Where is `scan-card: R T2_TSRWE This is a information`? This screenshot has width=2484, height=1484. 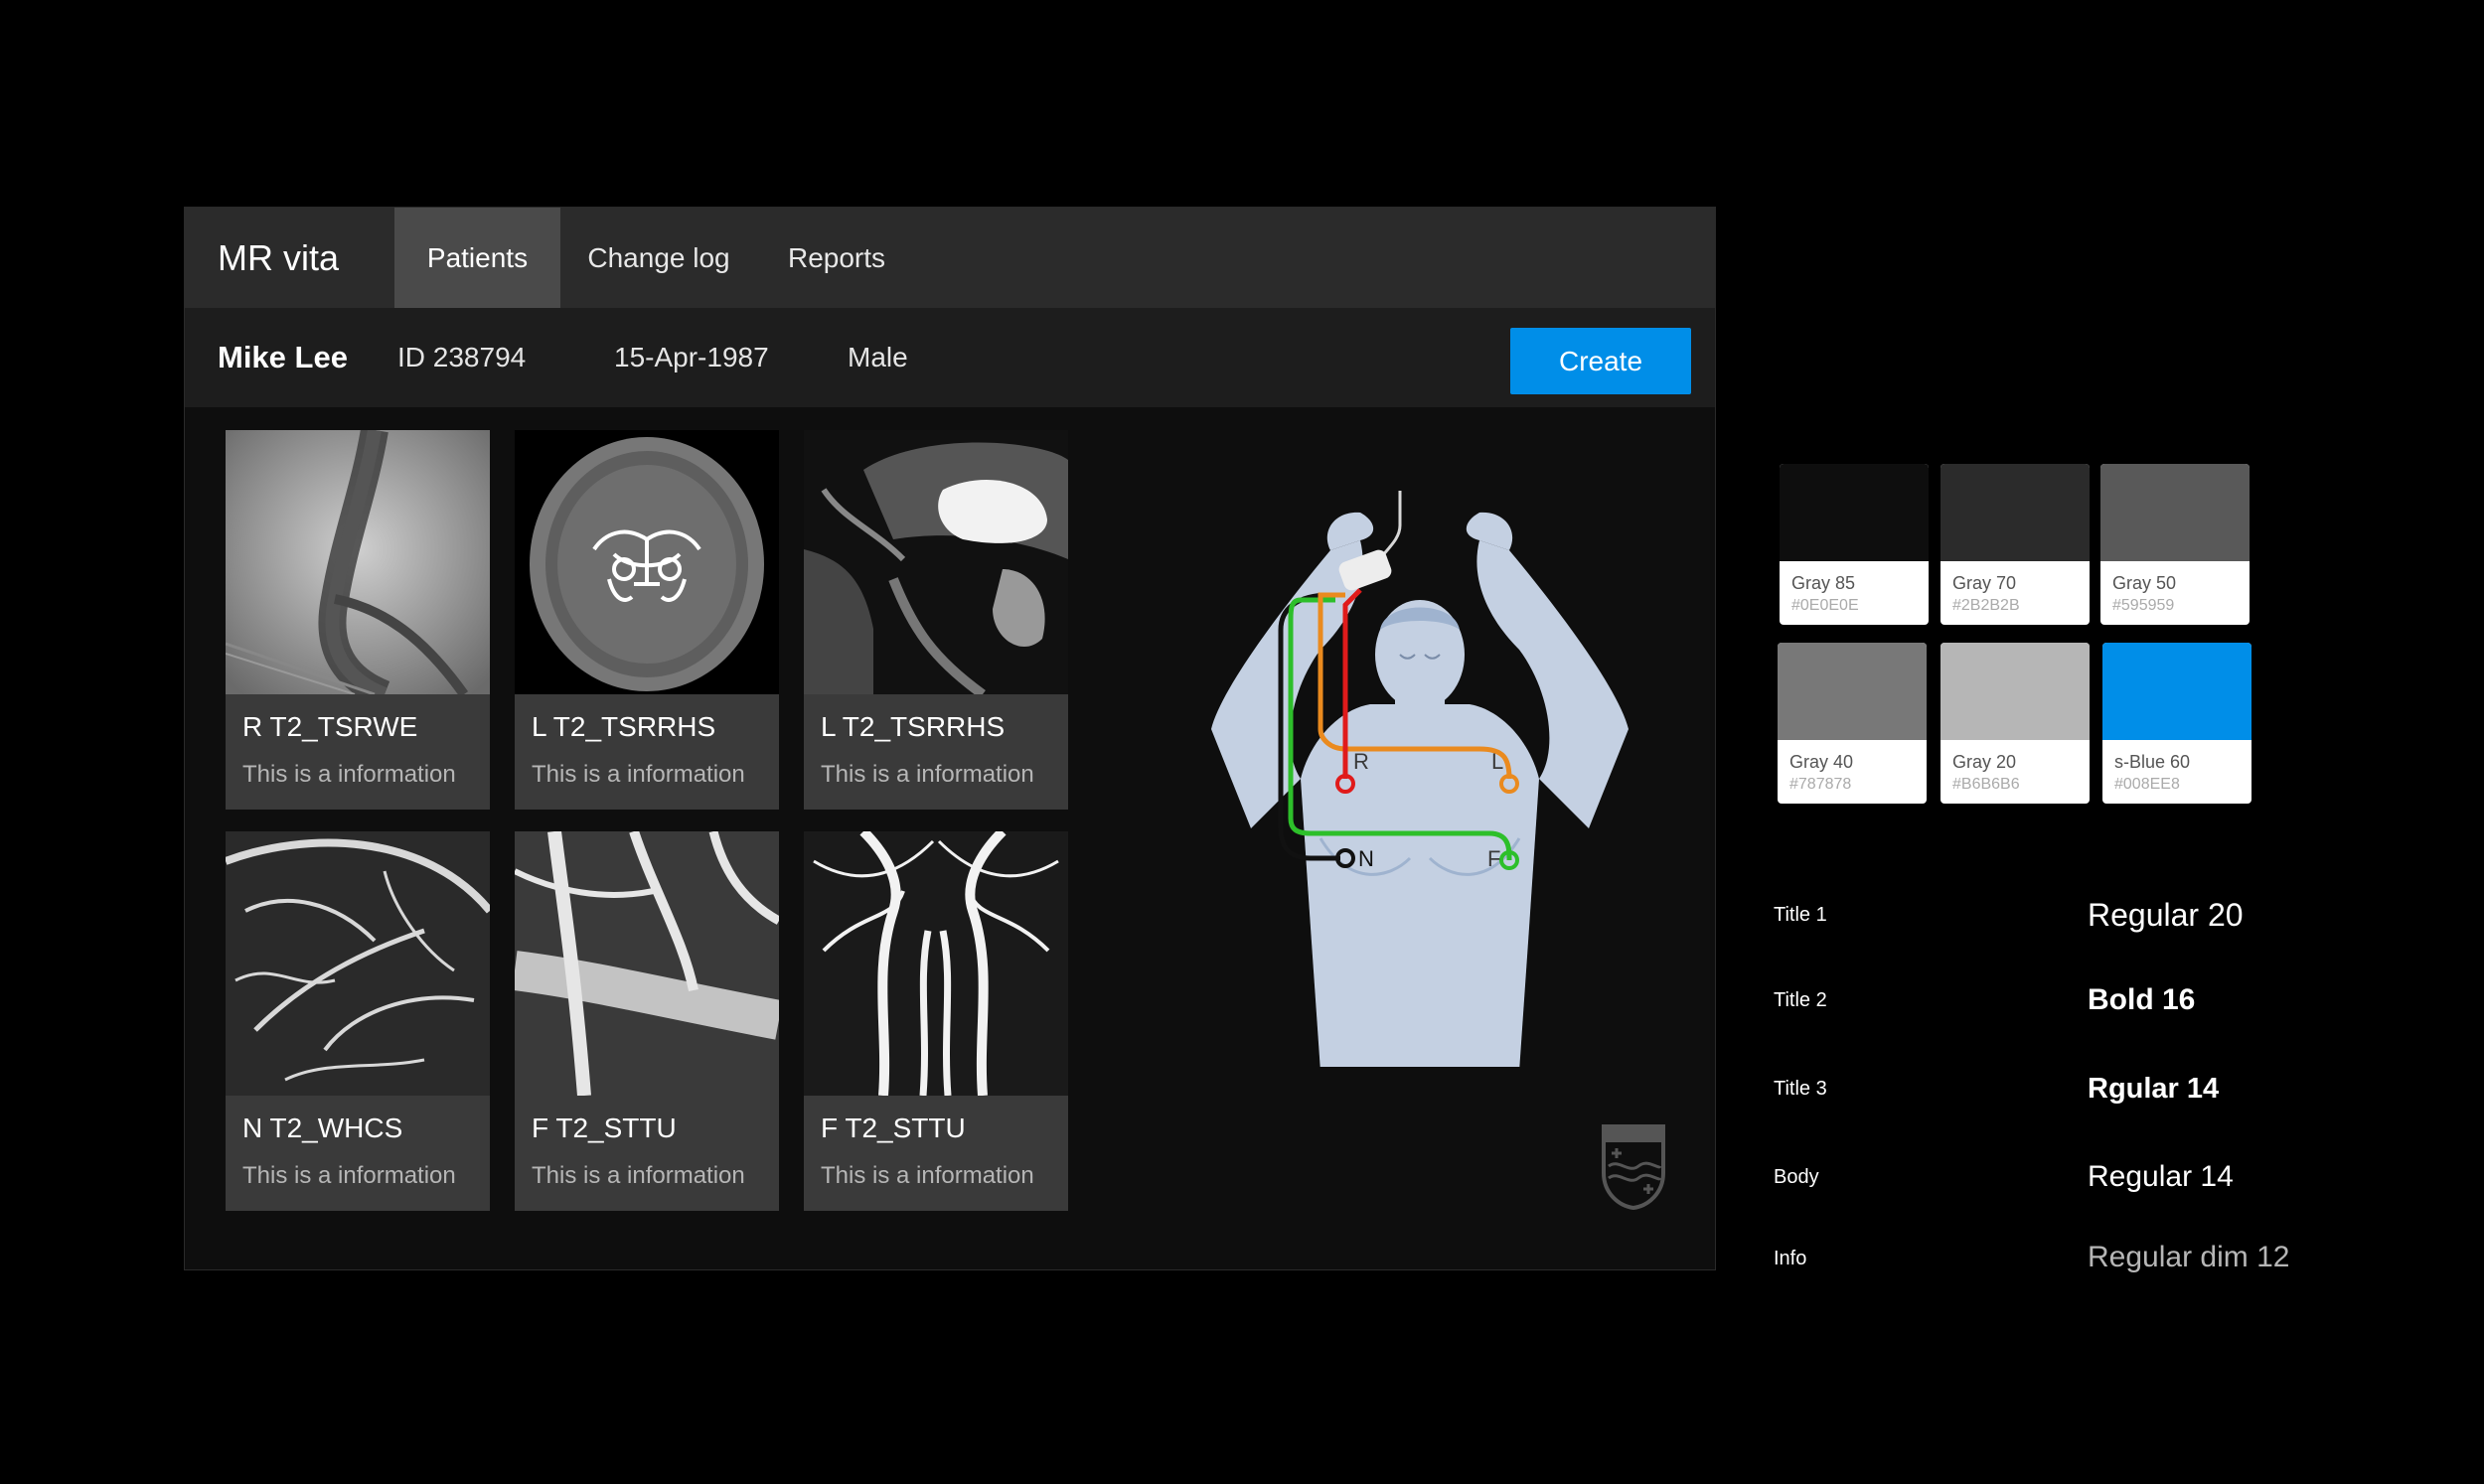 scan-card: R T2_TSRWE This is a information is located at coordinates (358, 620).